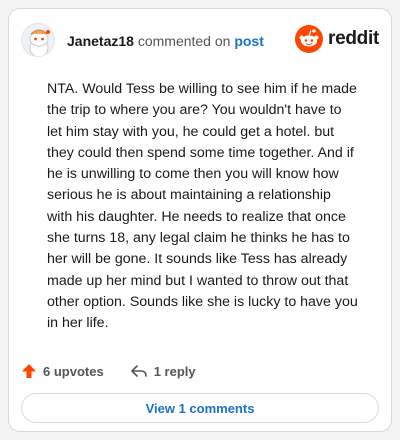 Image resolution: width=400 pixels, height=440 pixels. I want to click on username-link: Janetaz18, so click(100, 41).